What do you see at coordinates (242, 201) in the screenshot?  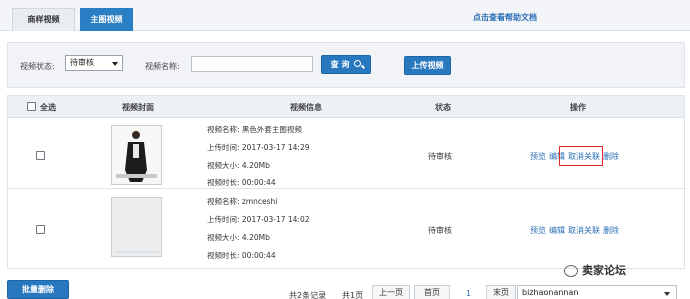 I see `video-name-text: 视频名称: zmnceshi` at bounding box center [242, 201].